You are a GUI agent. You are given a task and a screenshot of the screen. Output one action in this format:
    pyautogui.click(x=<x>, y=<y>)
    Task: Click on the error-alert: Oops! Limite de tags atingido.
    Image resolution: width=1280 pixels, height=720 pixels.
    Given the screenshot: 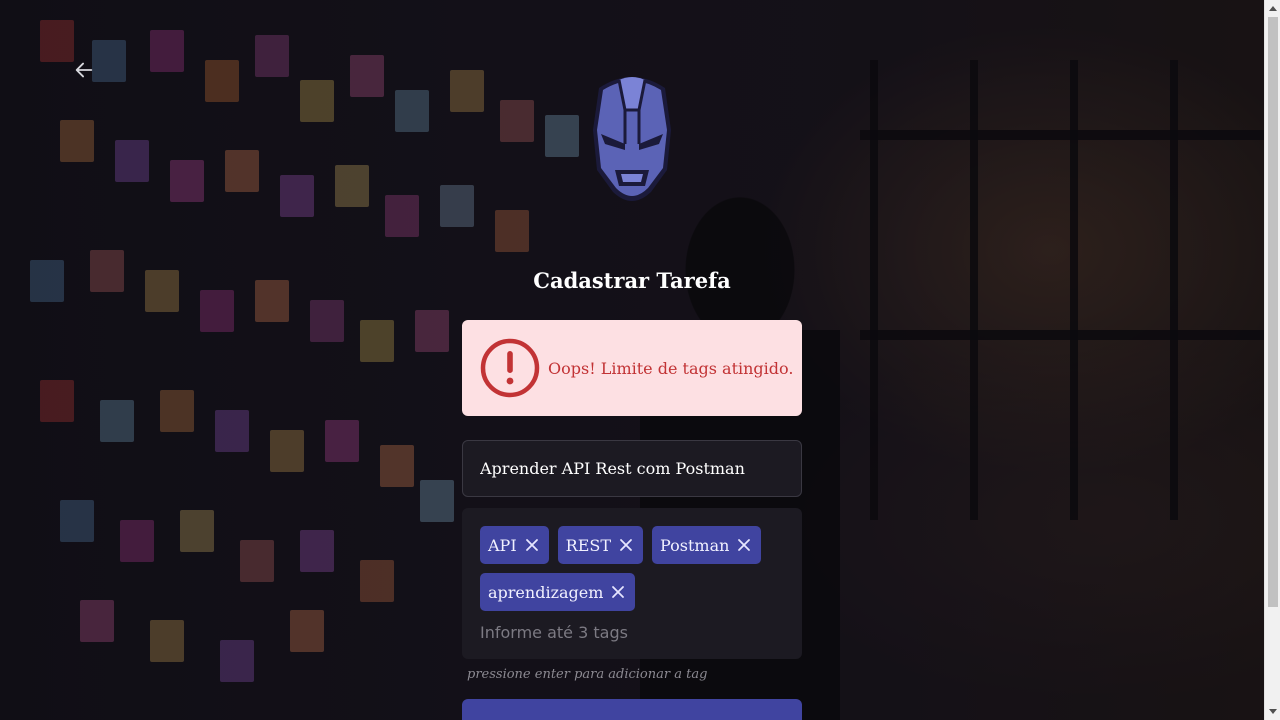 What is the action you would take?
    pyautogui.click(x=632, y=368)
    